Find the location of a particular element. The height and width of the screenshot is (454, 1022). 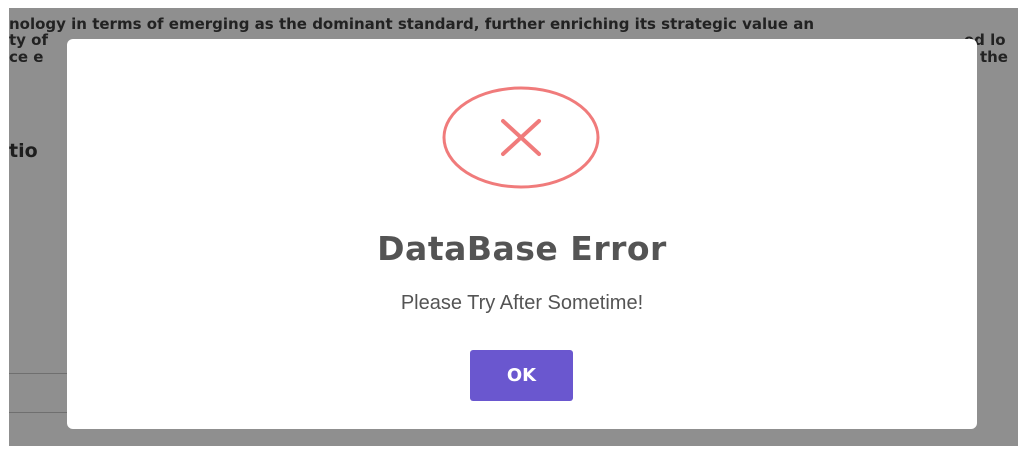

background-text-line: ce e is located at coordinates (26, 57).